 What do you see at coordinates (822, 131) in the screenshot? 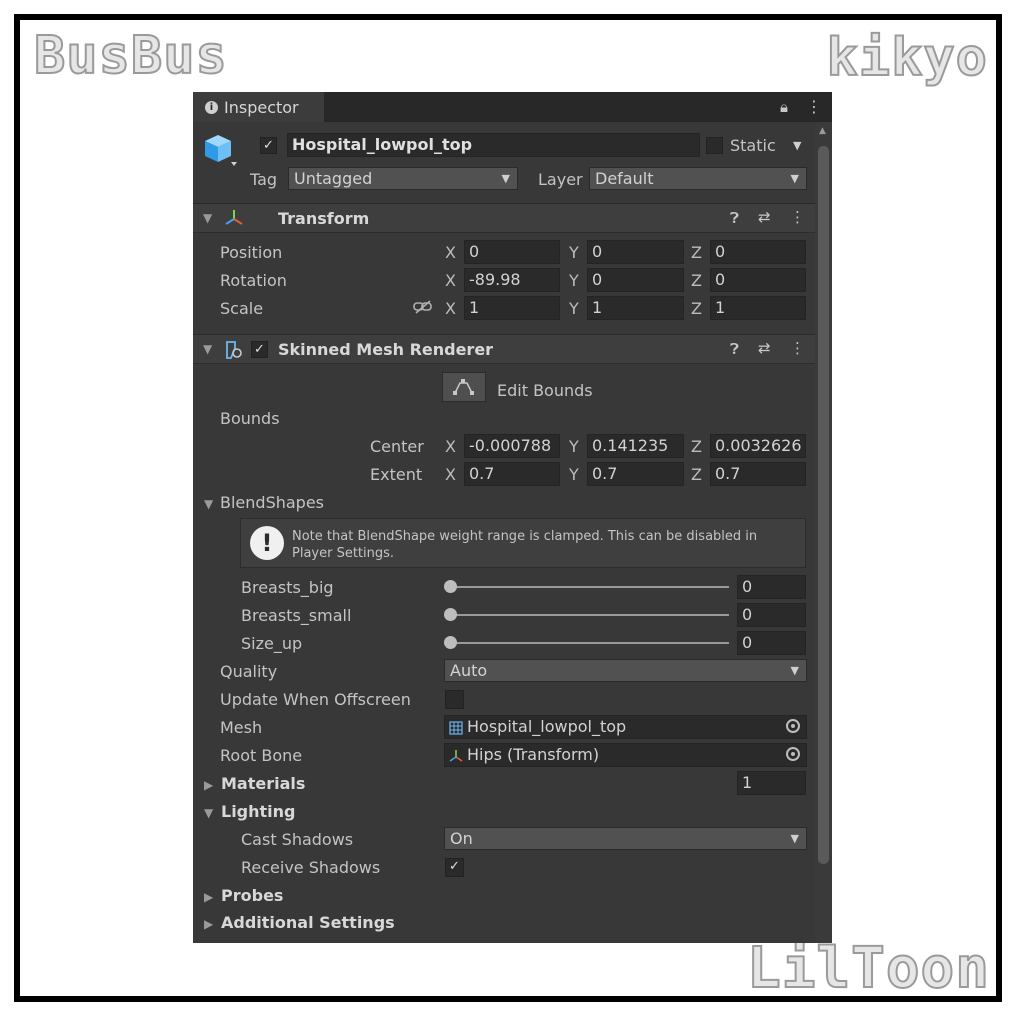
I see `scroll-up-arrow-icon: ▲` at bounding box center [822, 131].